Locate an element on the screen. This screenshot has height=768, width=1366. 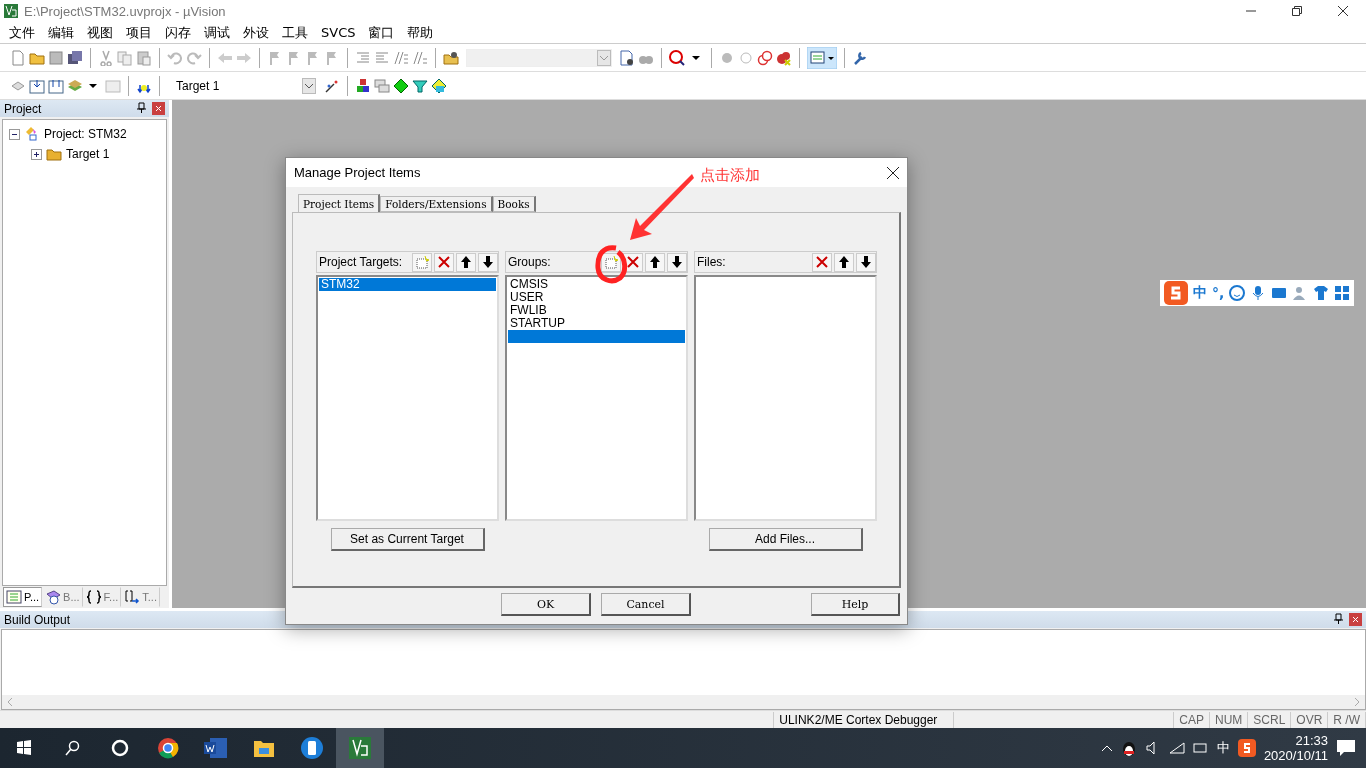
chrome-icon is located at coordinates (168, 748).